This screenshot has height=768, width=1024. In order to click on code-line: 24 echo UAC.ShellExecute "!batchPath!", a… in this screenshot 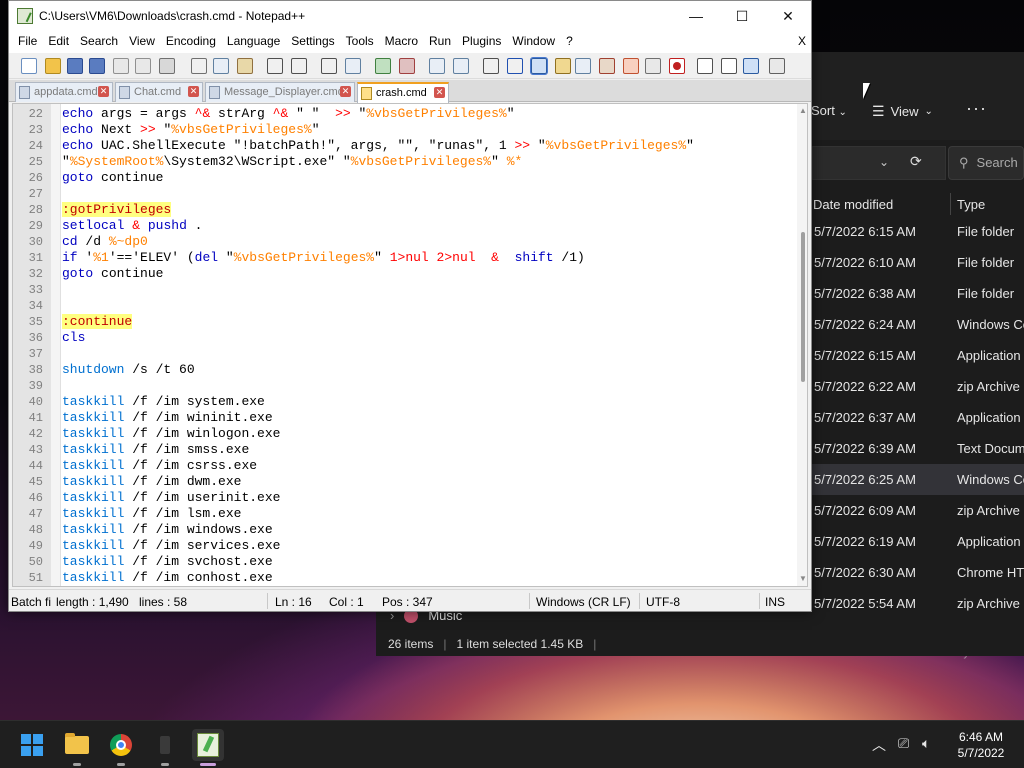, I will do `click(403, 146)`.